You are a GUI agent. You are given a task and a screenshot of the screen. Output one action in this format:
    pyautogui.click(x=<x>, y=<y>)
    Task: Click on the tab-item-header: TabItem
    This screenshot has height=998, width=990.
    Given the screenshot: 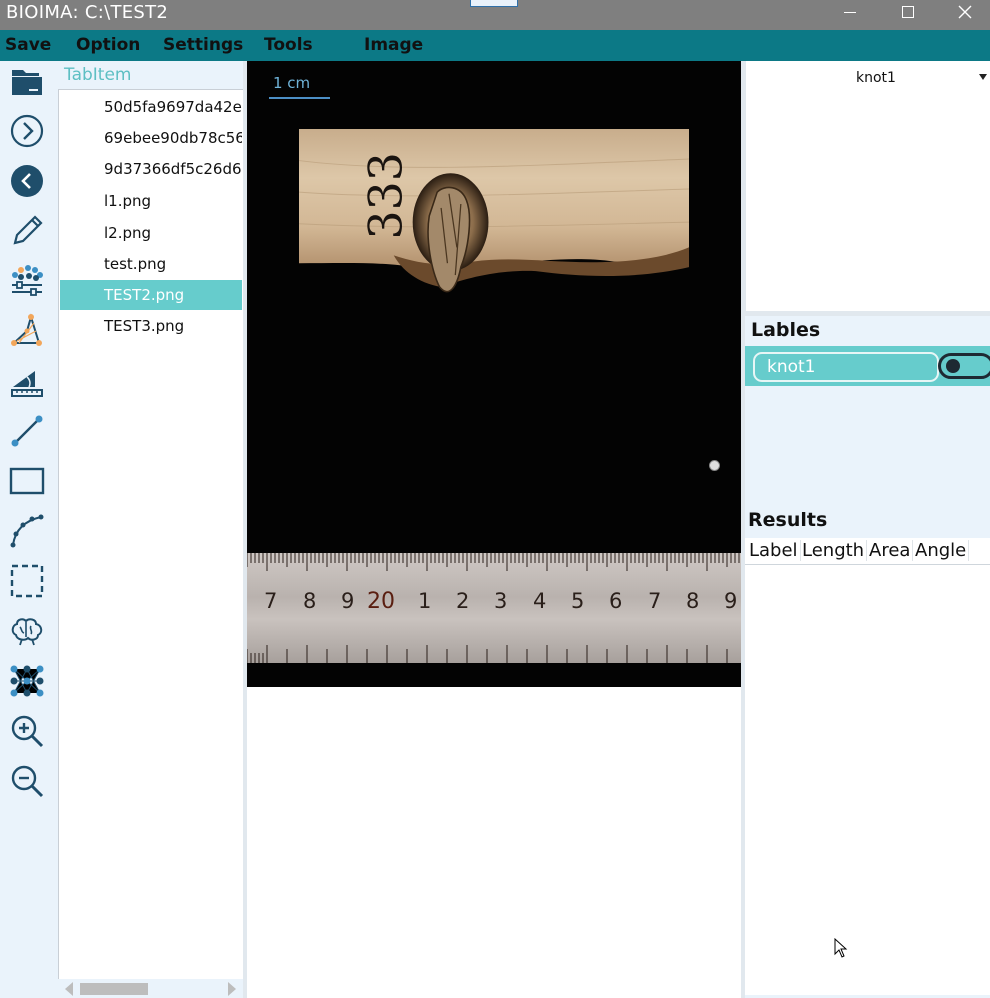 What is the action you would take?
    pyautogui.click(x=97, y=75)
    